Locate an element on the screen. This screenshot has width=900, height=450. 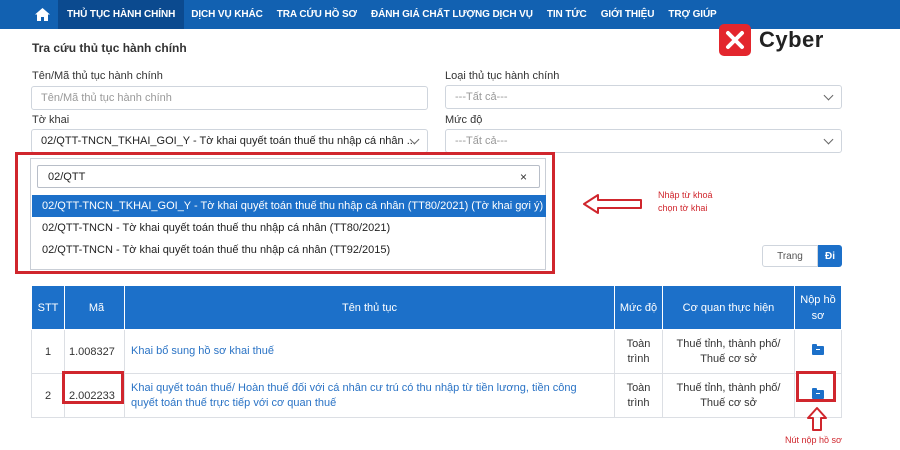
page-input: Trang is located at coordinates (790, 256).